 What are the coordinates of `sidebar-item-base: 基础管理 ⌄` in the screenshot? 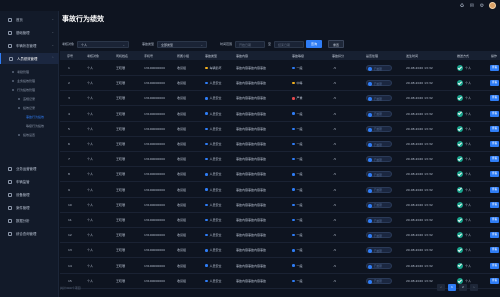 It's located at (29, 32).